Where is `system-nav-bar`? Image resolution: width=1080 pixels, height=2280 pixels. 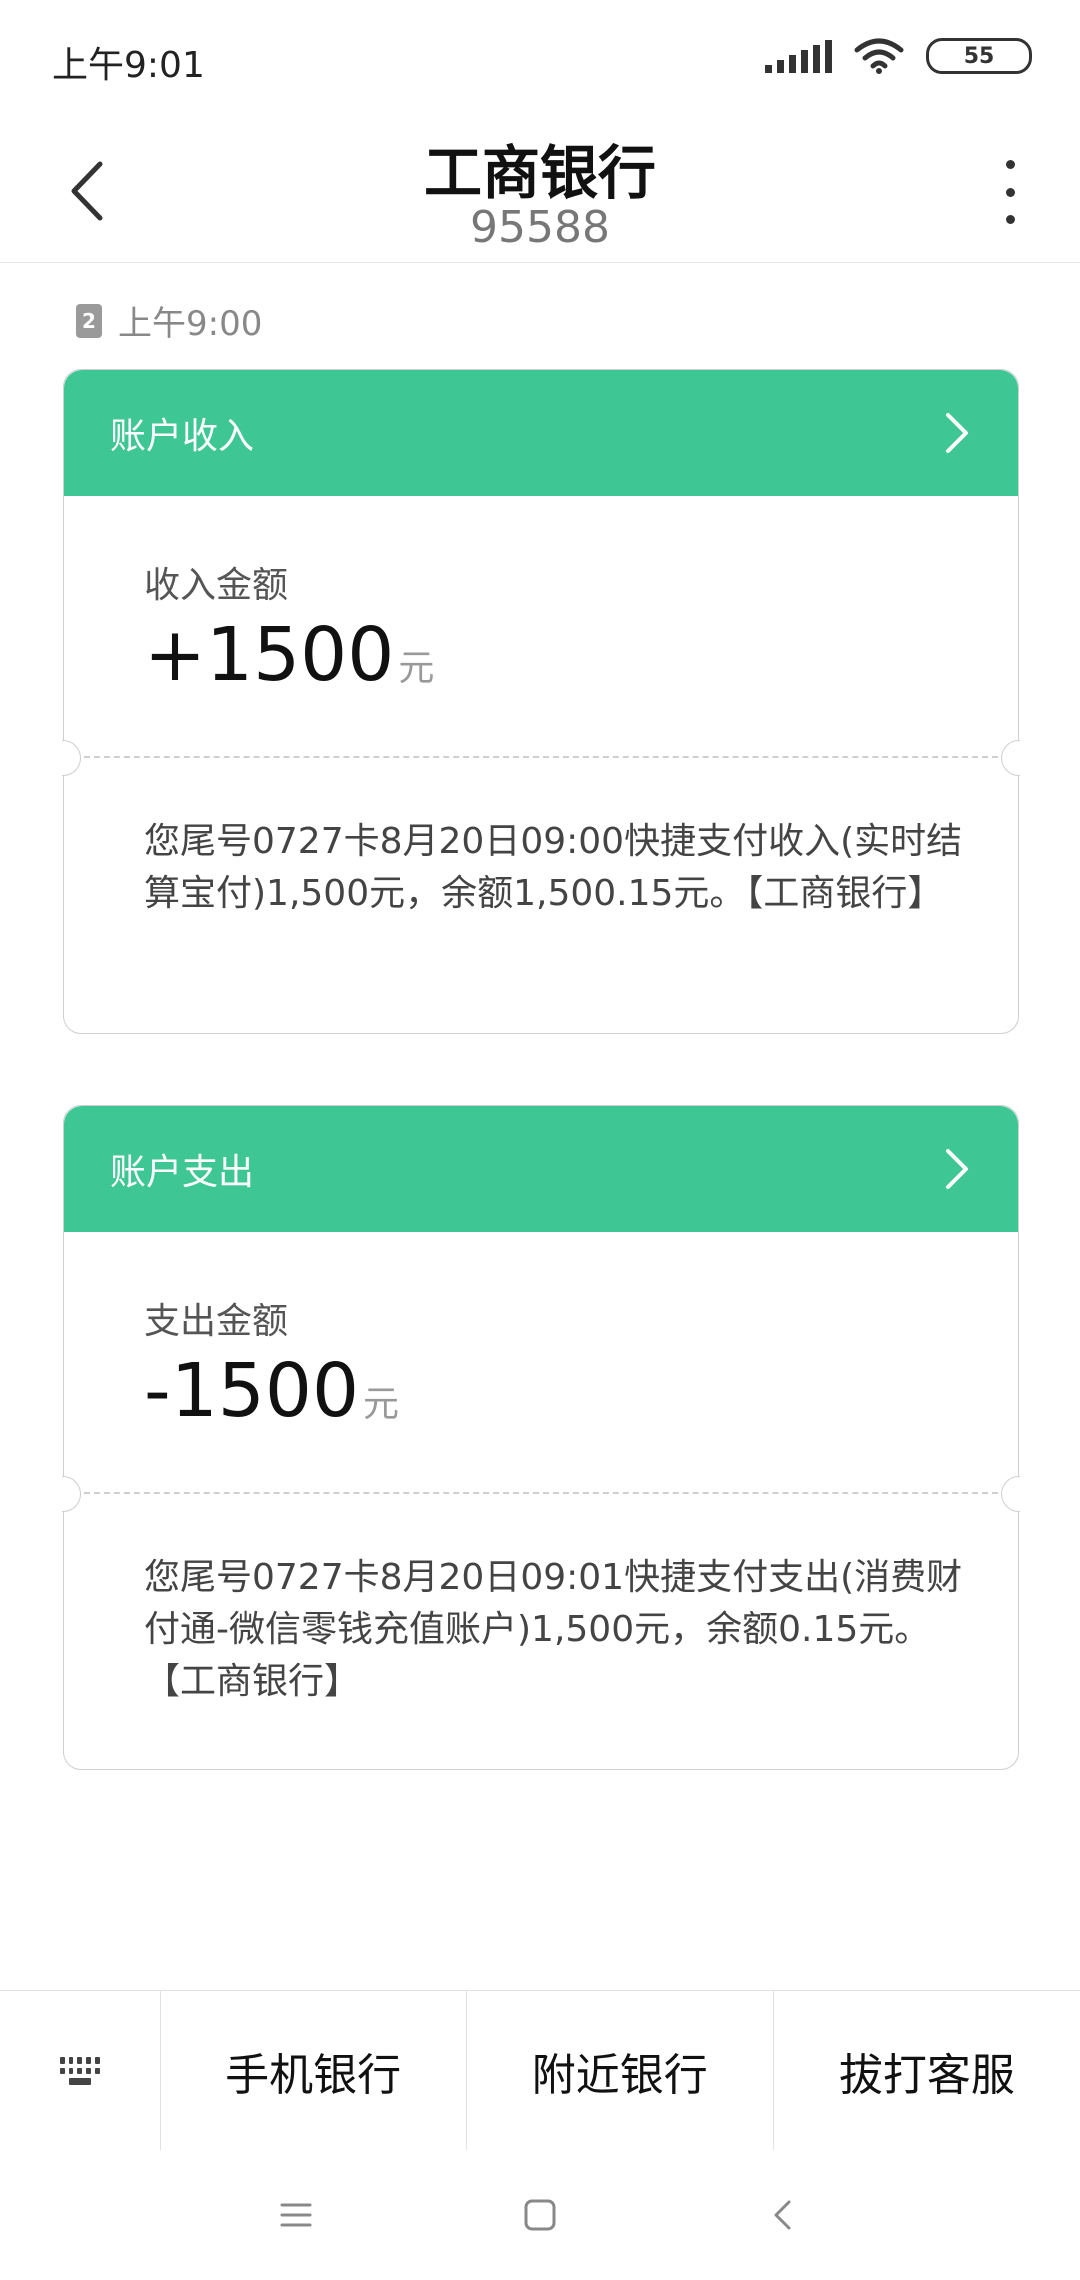 system-nav-bar is located at coordinates (540, 2215).